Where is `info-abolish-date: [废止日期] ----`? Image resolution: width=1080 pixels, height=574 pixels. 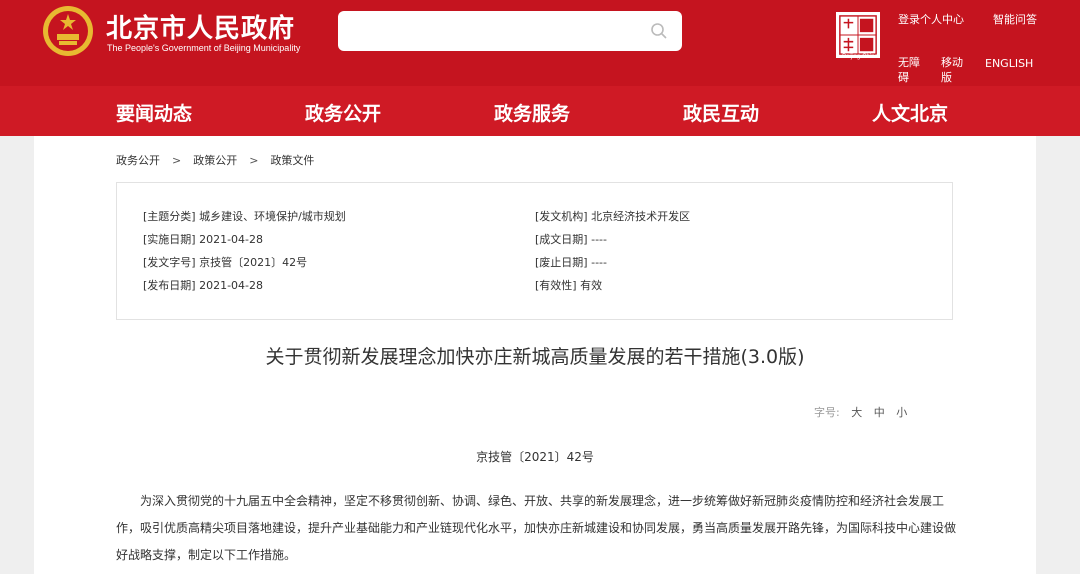
info-abolish-date: [废止日期] ---- is located at coordinates (571, 262).